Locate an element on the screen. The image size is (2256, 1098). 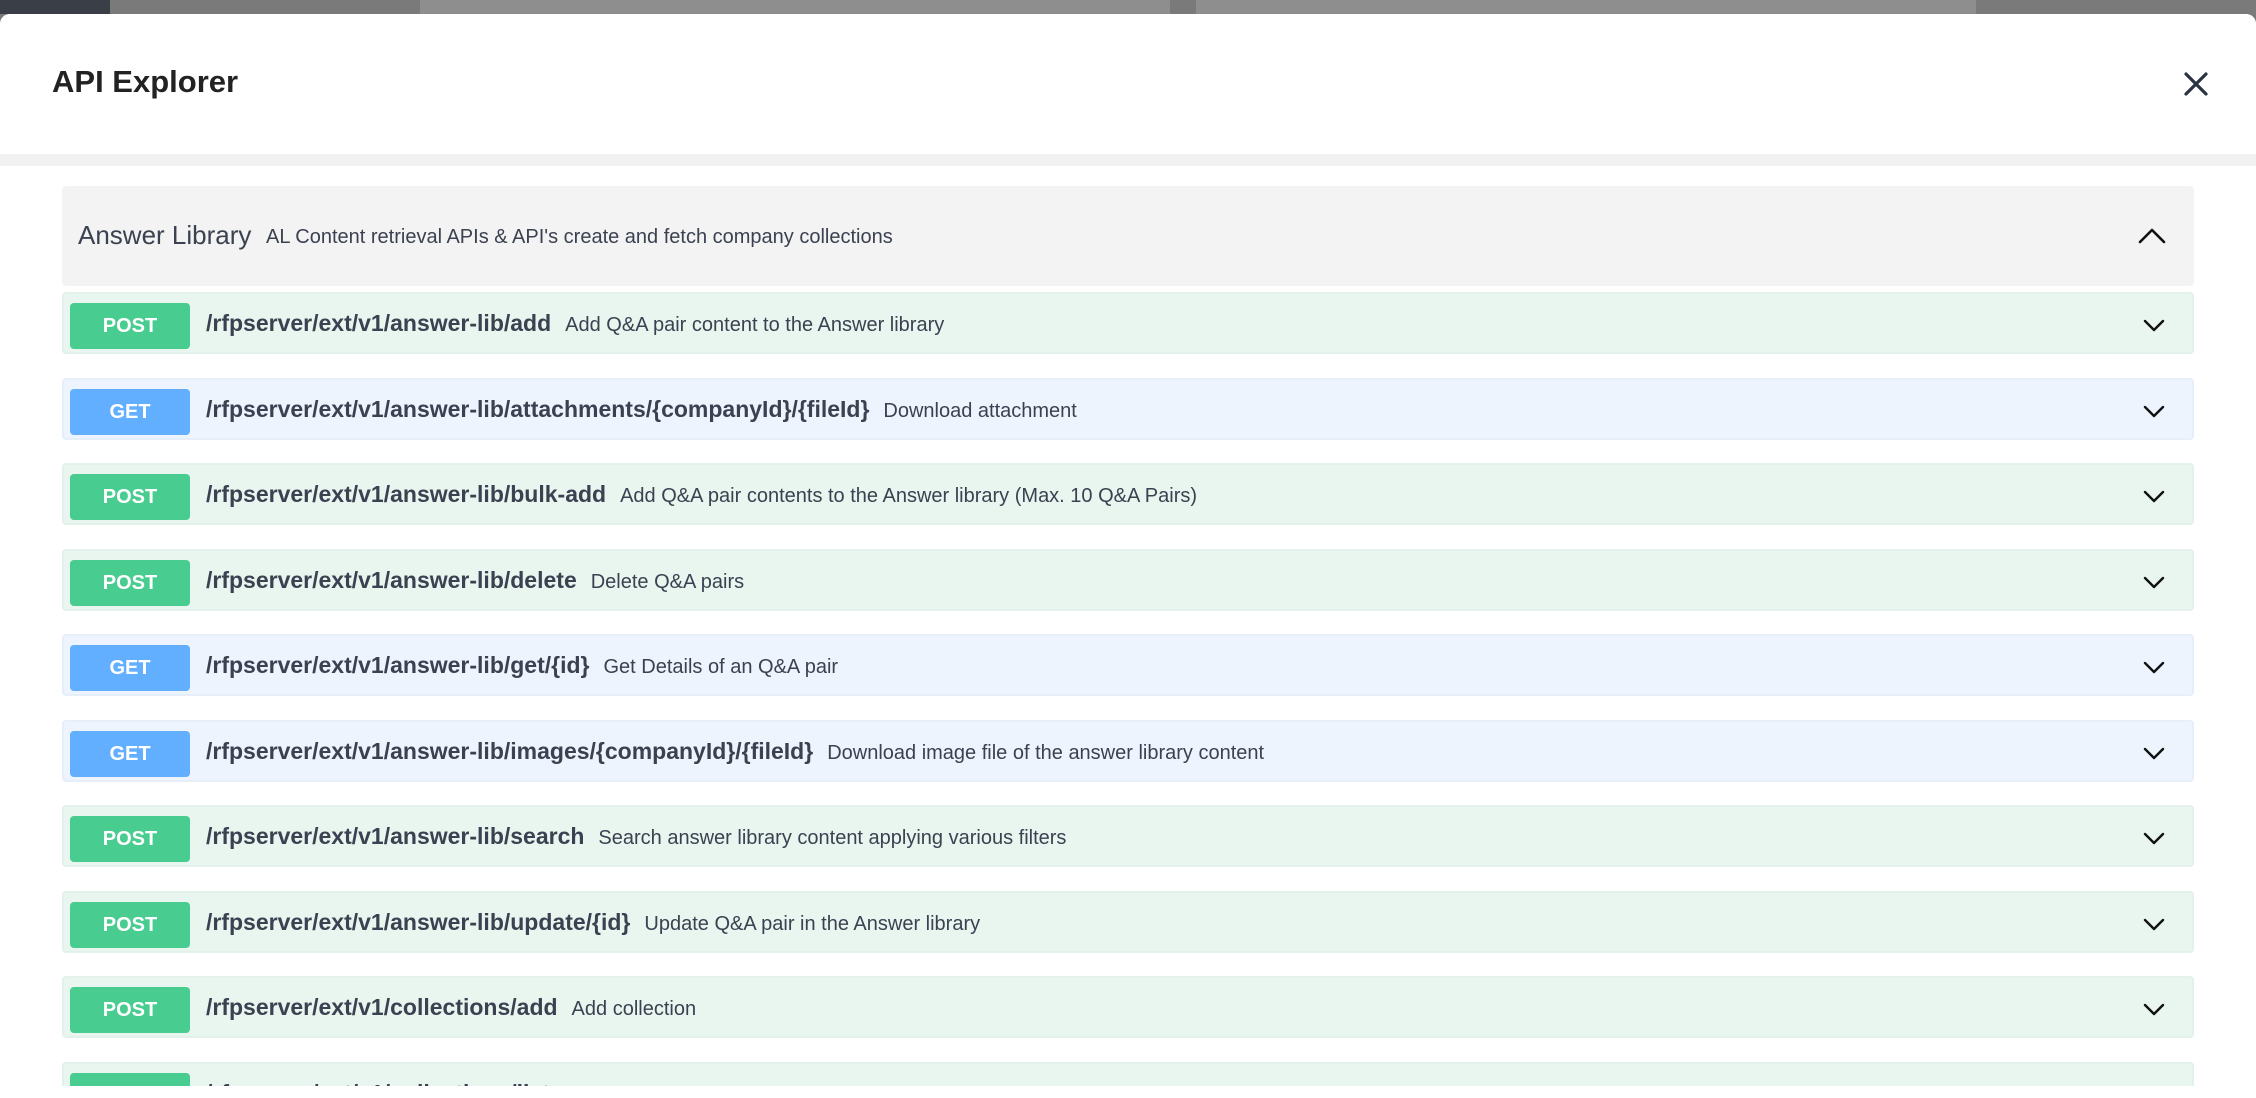
section-name: Answer Library is located at coordinates (165, 235).